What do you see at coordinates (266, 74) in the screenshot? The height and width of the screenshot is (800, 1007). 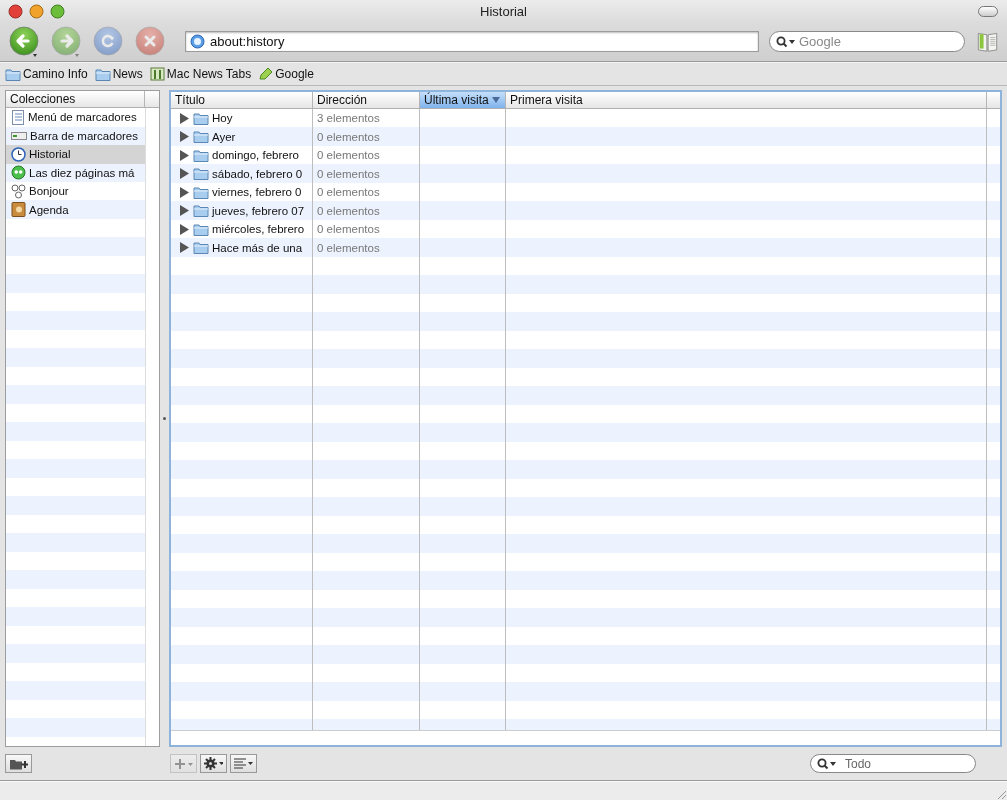 I see `bookmark-tag-icon` at bounding box center [266, 74].